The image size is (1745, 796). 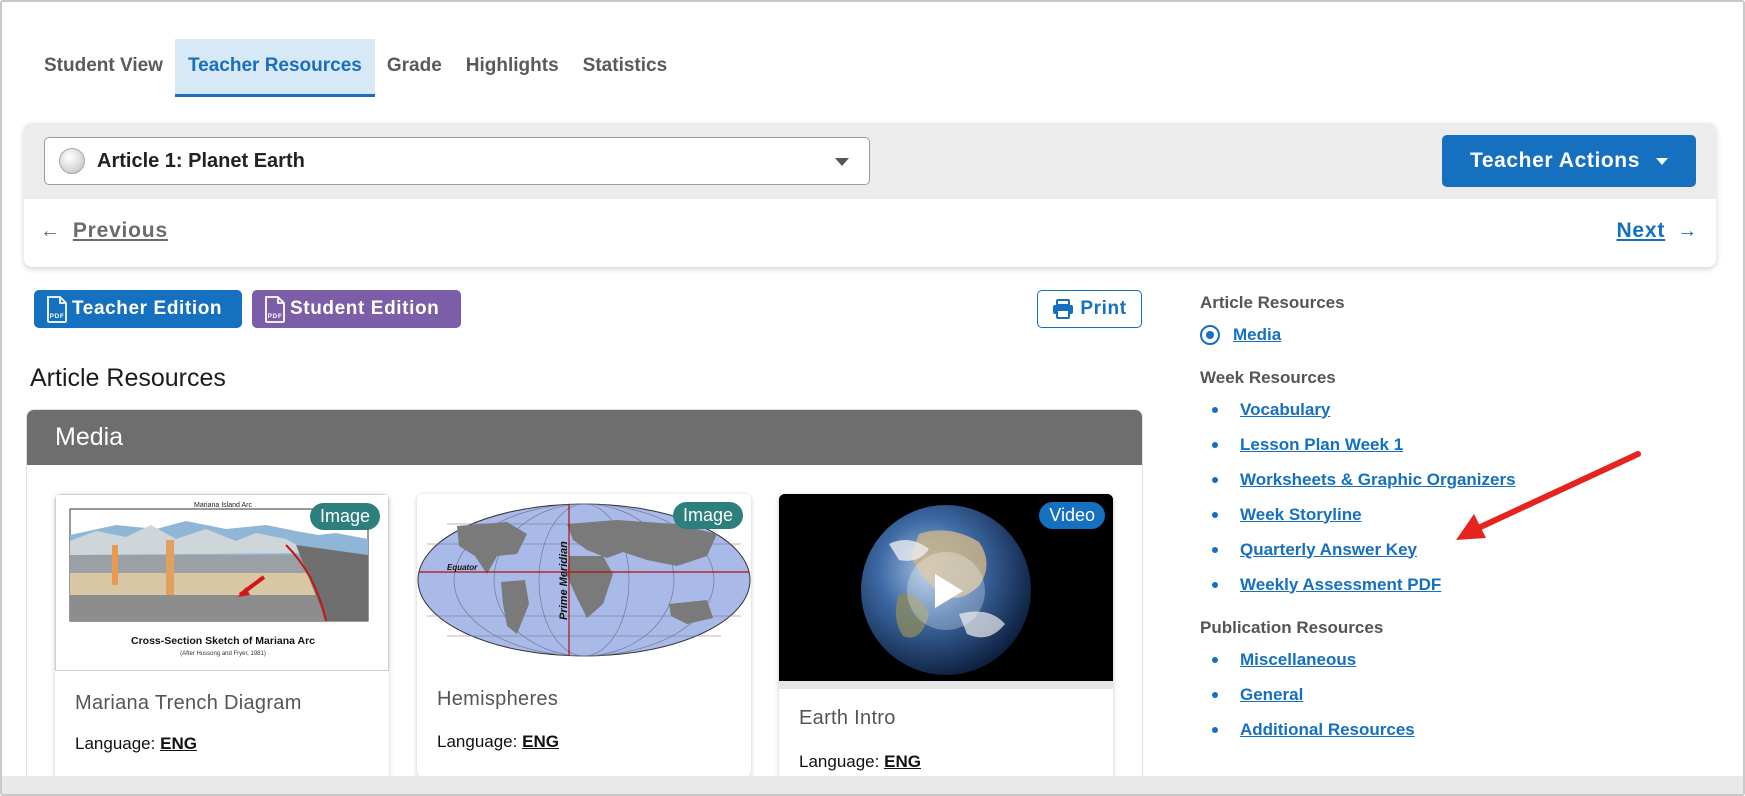 I want to click on sidebar-item-general: General, so click(x=1450, y=694).